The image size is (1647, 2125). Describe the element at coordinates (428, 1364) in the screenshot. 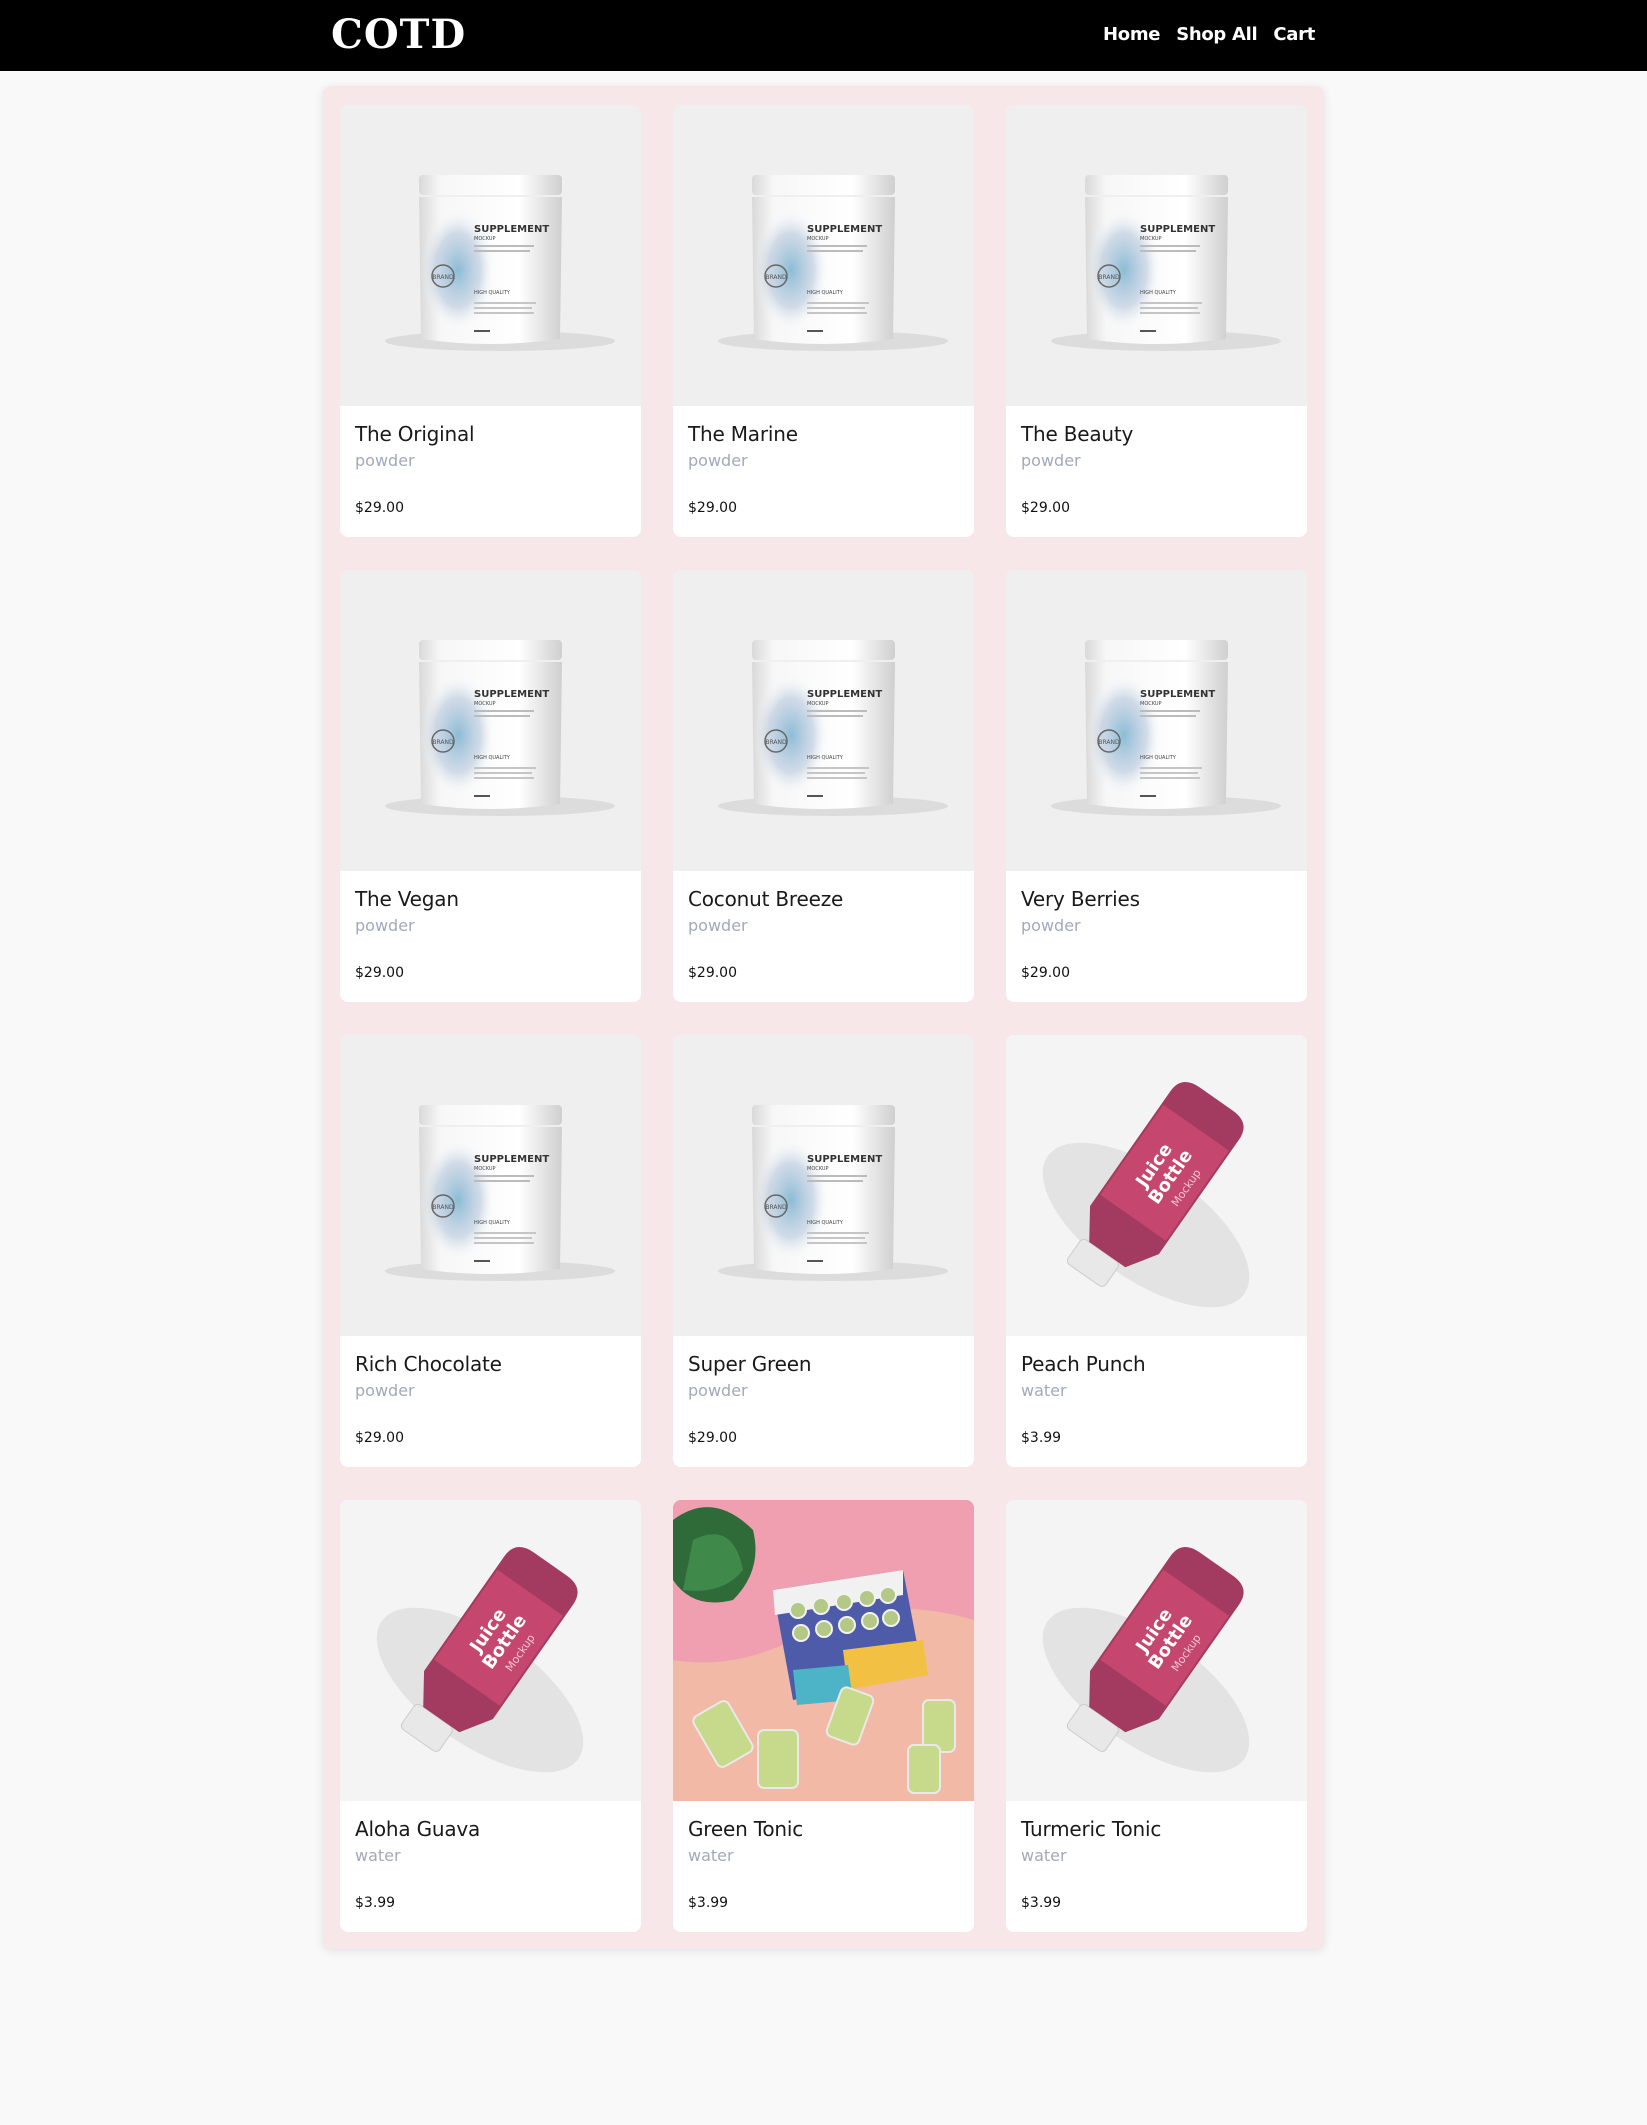

I see `product-name: Rich Chocolate` at that location.